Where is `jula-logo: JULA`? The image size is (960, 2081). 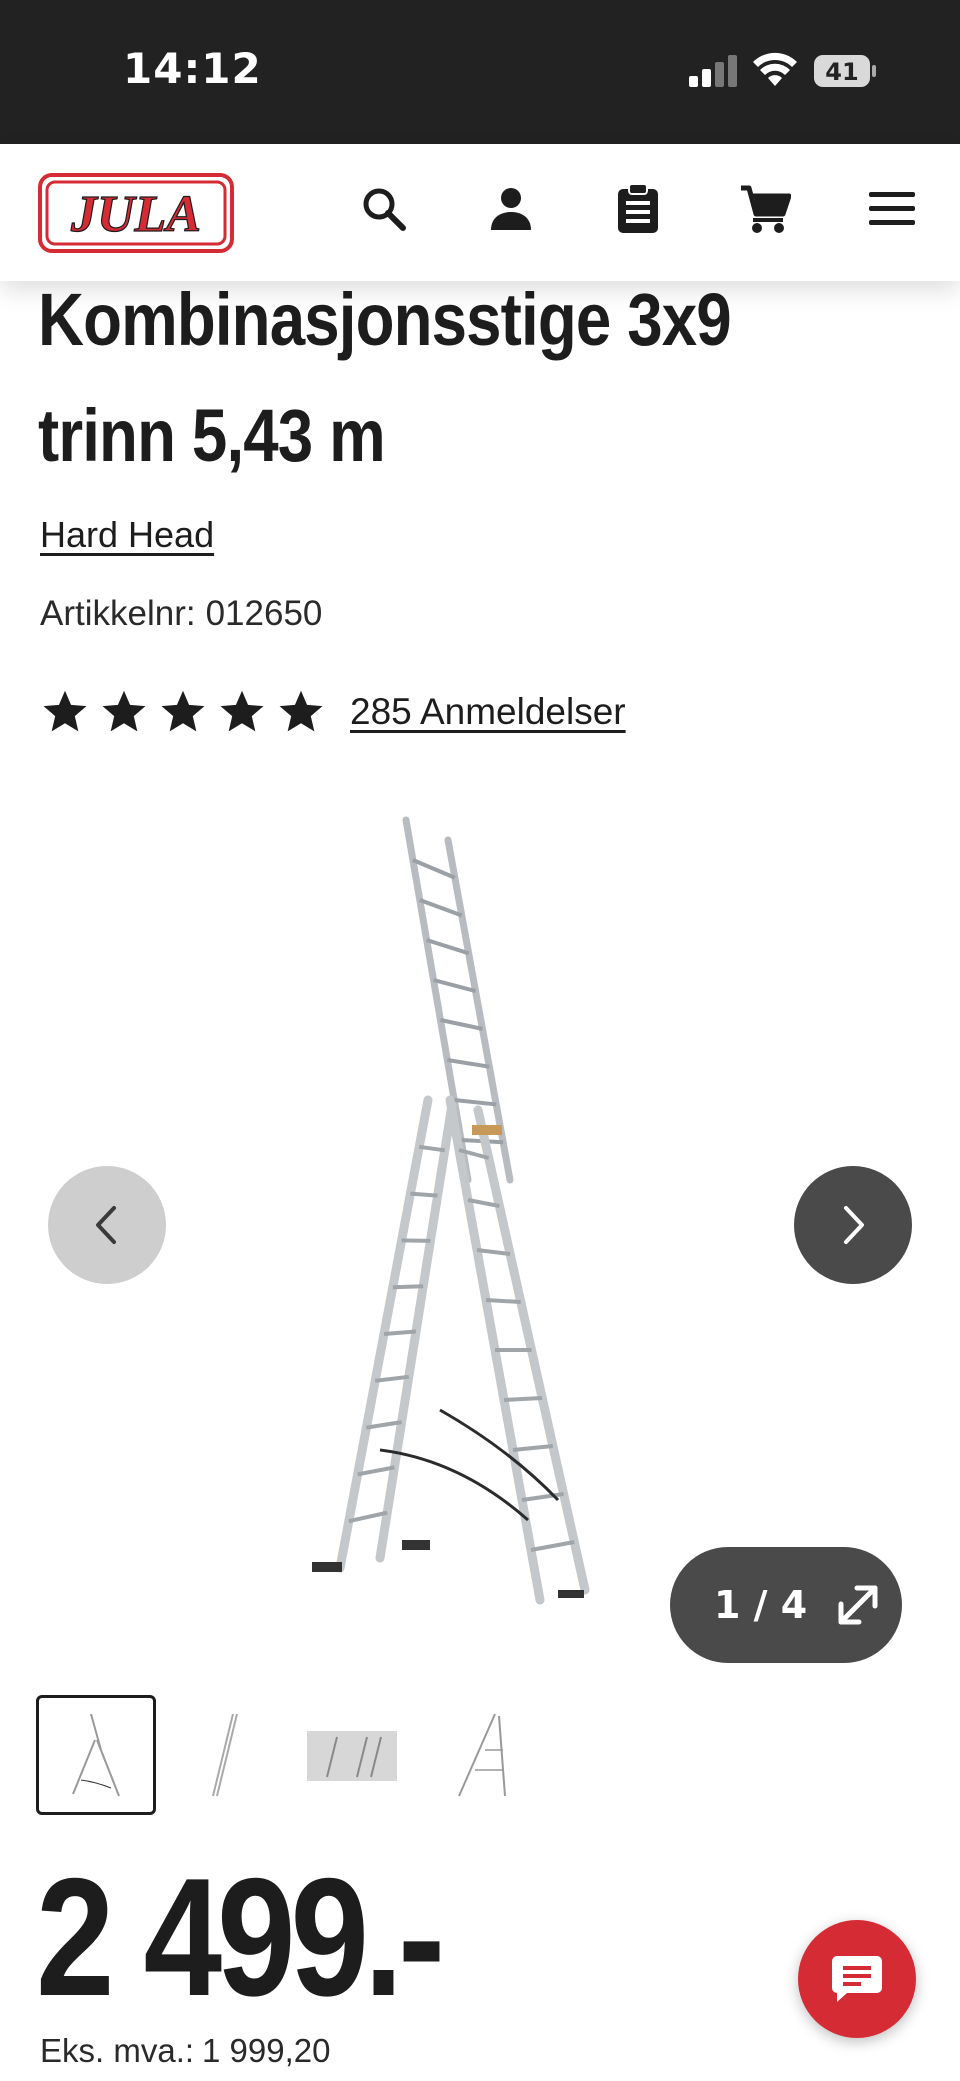 jula-logo: JULA is located at coordinates (136, 213).